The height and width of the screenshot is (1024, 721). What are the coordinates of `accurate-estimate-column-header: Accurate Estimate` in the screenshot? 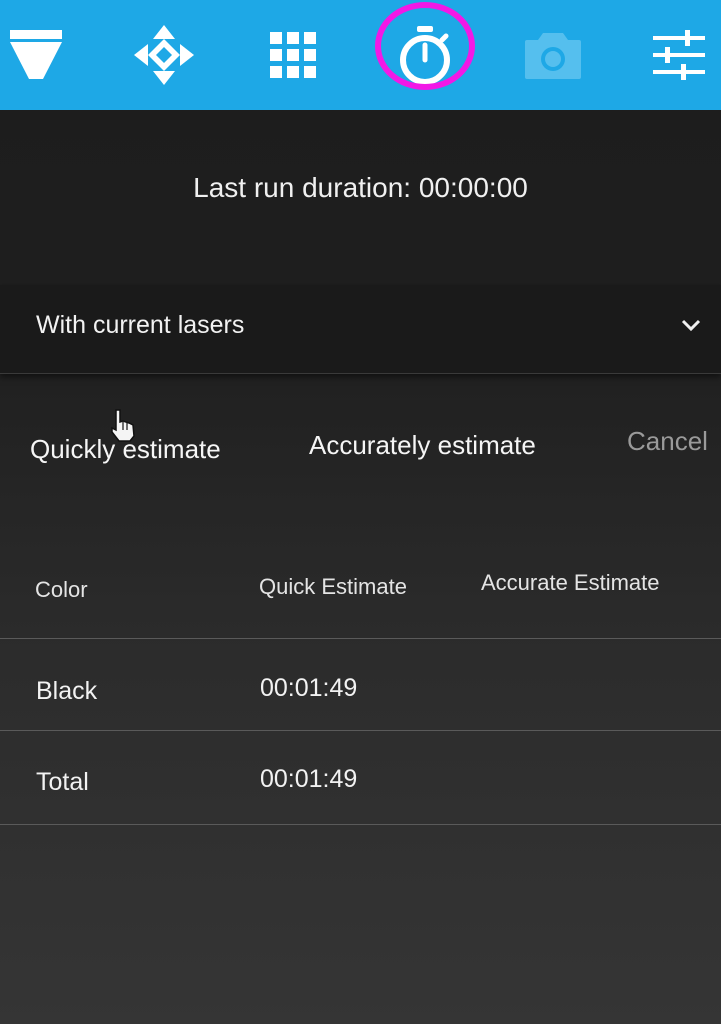 It's located at (570, 582).